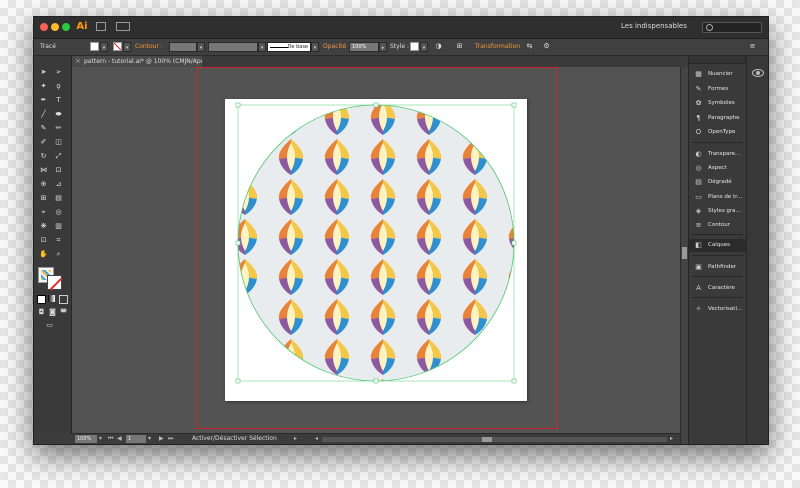 The image size is (800, 488). What do you see at coordinates (717, 60) in the screenshot?
I see `panel-dock-handle` at bounding box center [717, 60].